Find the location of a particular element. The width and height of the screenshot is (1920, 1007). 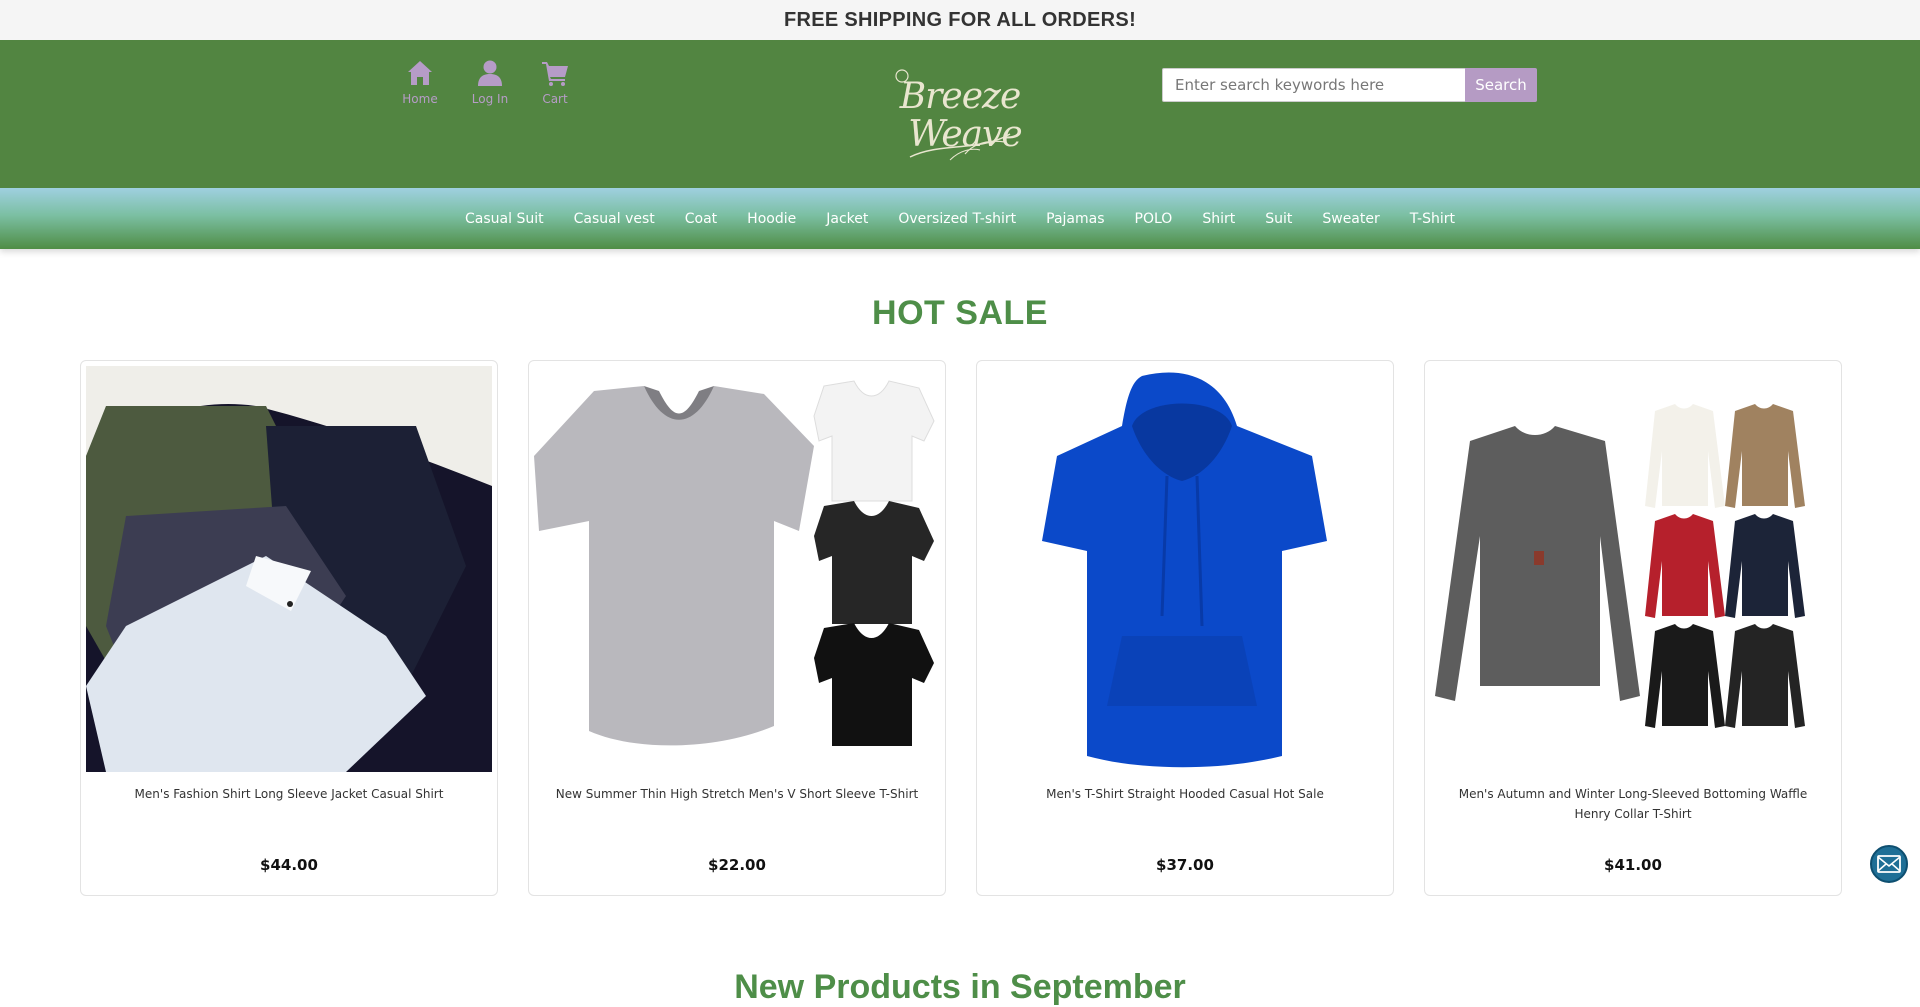

contact-mail-button is located at coordinates (1889, 864).